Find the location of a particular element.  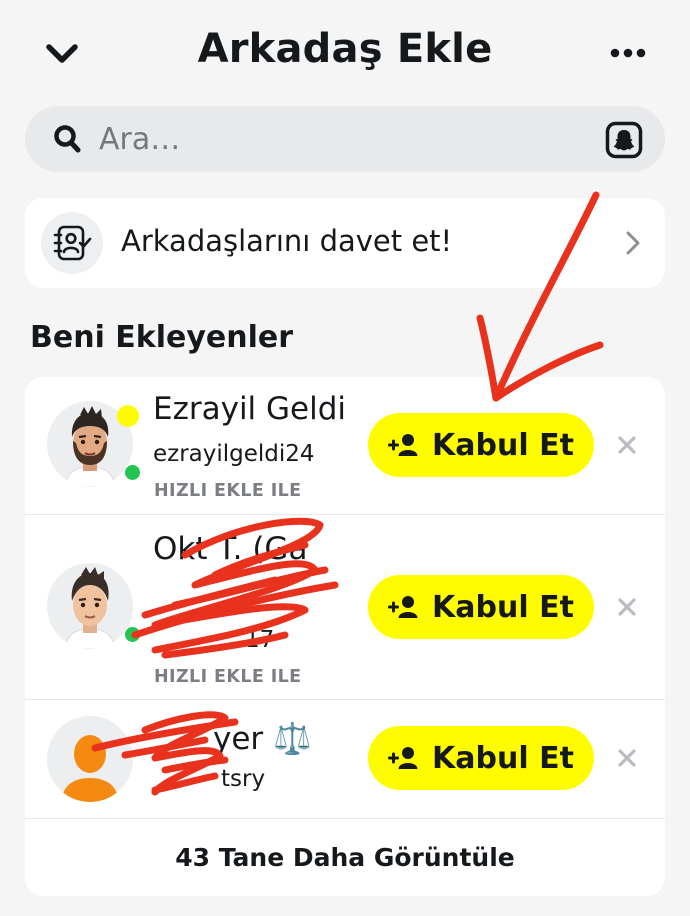

invite-friends-row: Arkadaşlarını davet et! is located at coordinates (345, 243).